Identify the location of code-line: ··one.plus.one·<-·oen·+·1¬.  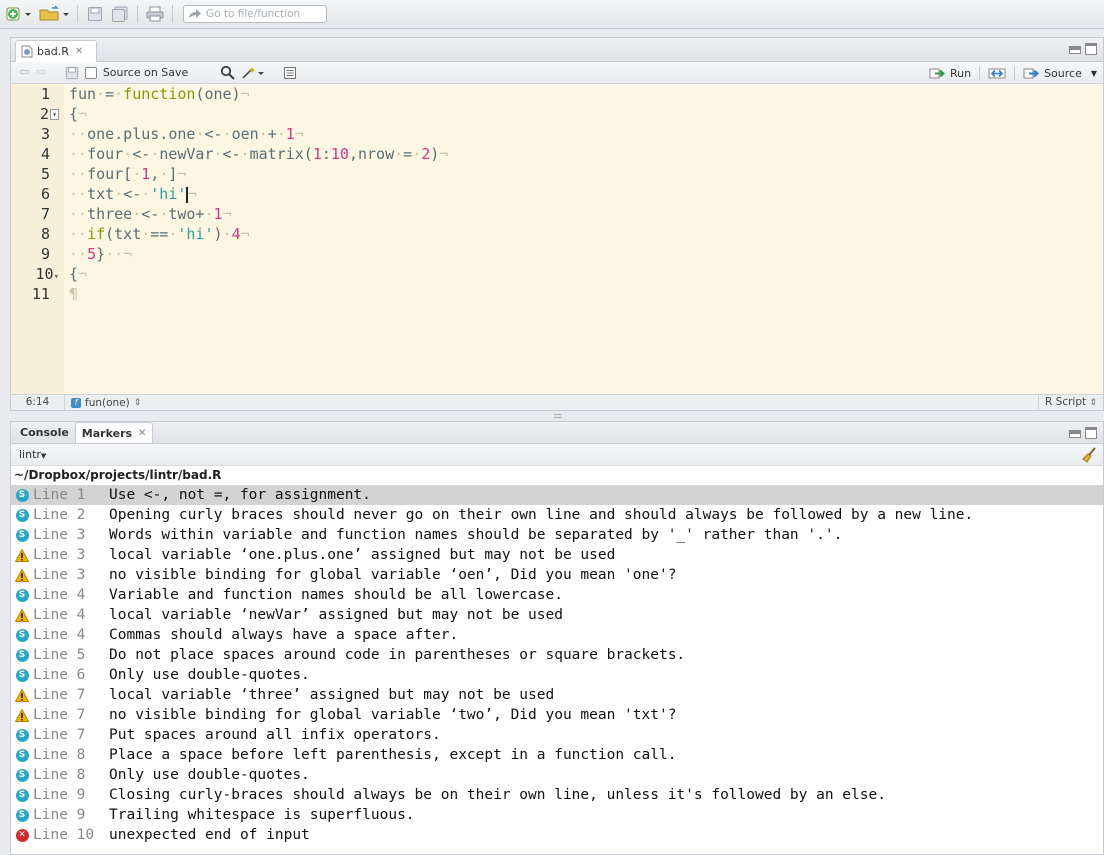
(186, 134).